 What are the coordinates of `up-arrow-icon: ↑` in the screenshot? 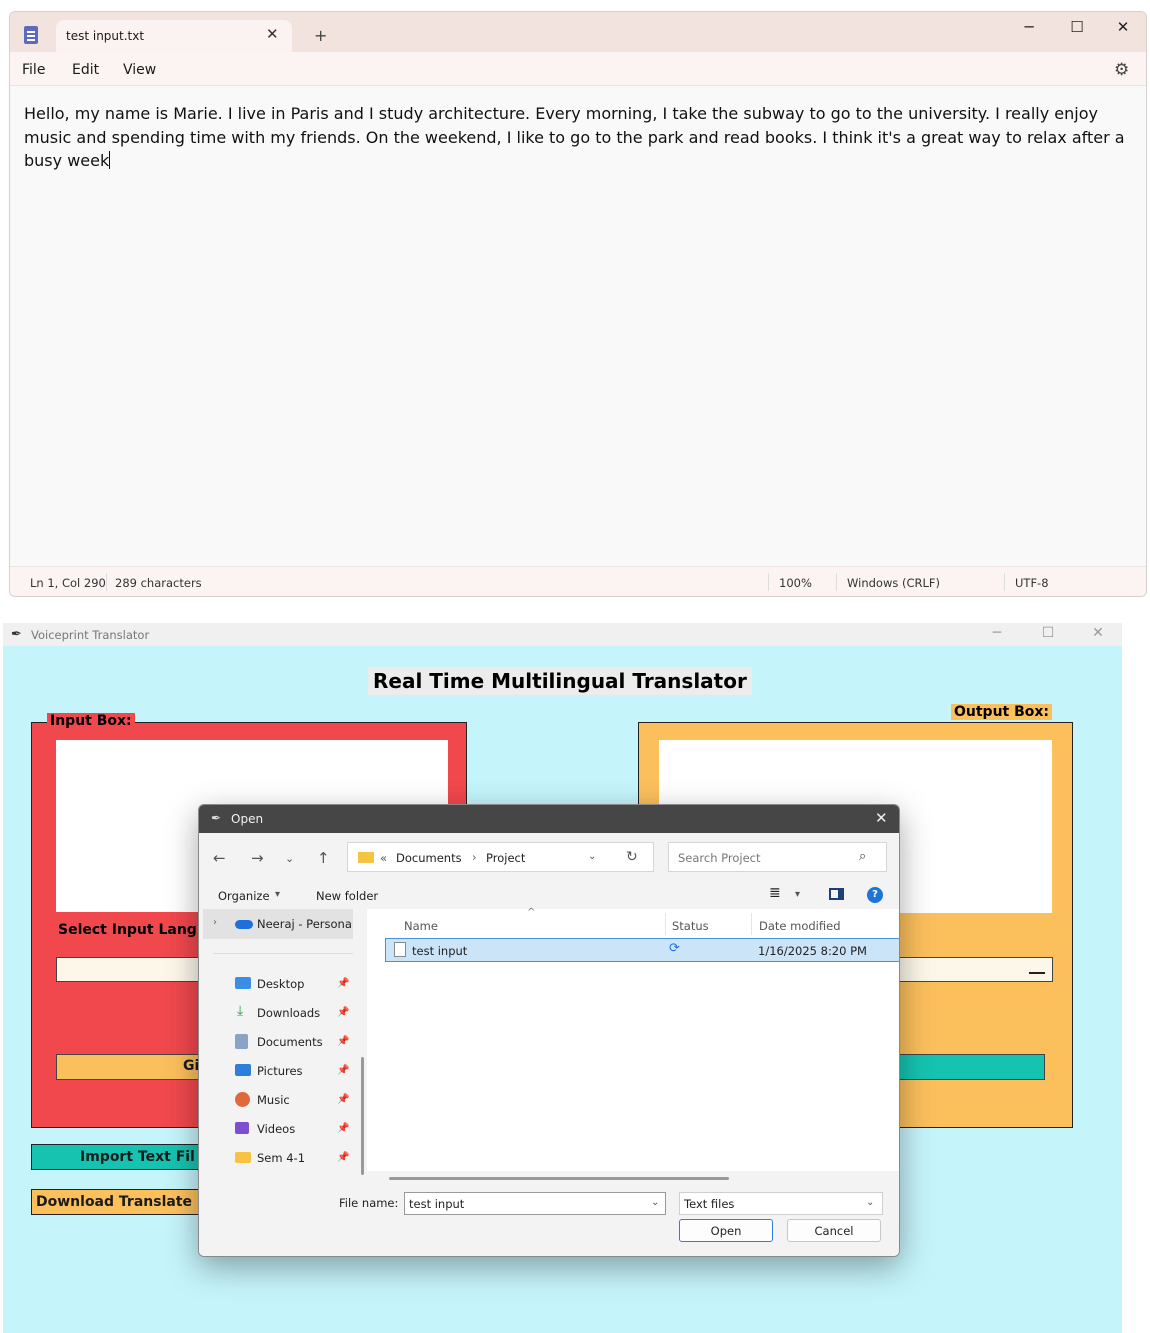 It's located at (323, 858).